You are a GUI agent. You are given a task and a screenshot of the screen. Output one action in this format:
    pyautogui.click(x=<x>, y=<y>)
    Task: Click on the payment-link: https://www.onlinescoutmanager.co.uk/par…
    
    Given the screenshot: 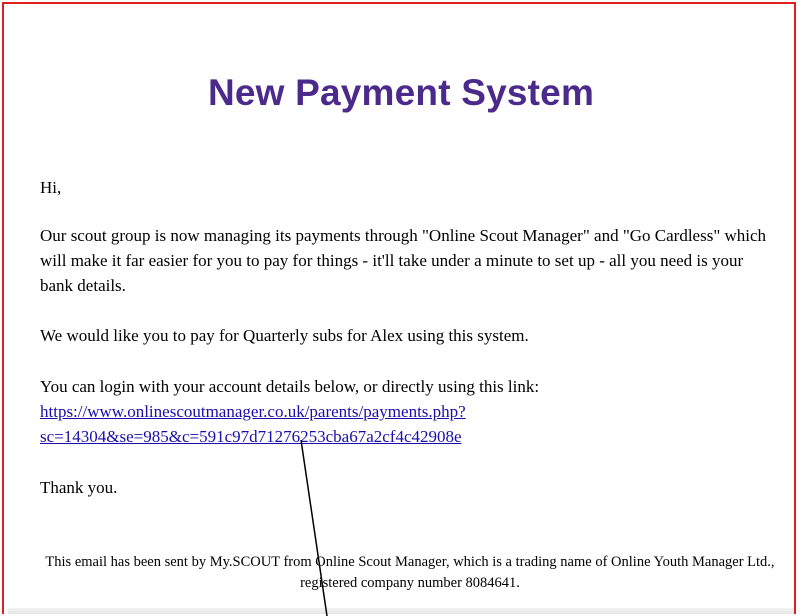 What is the action you would take?
    pyautogui.click(x=253, y=424)
    